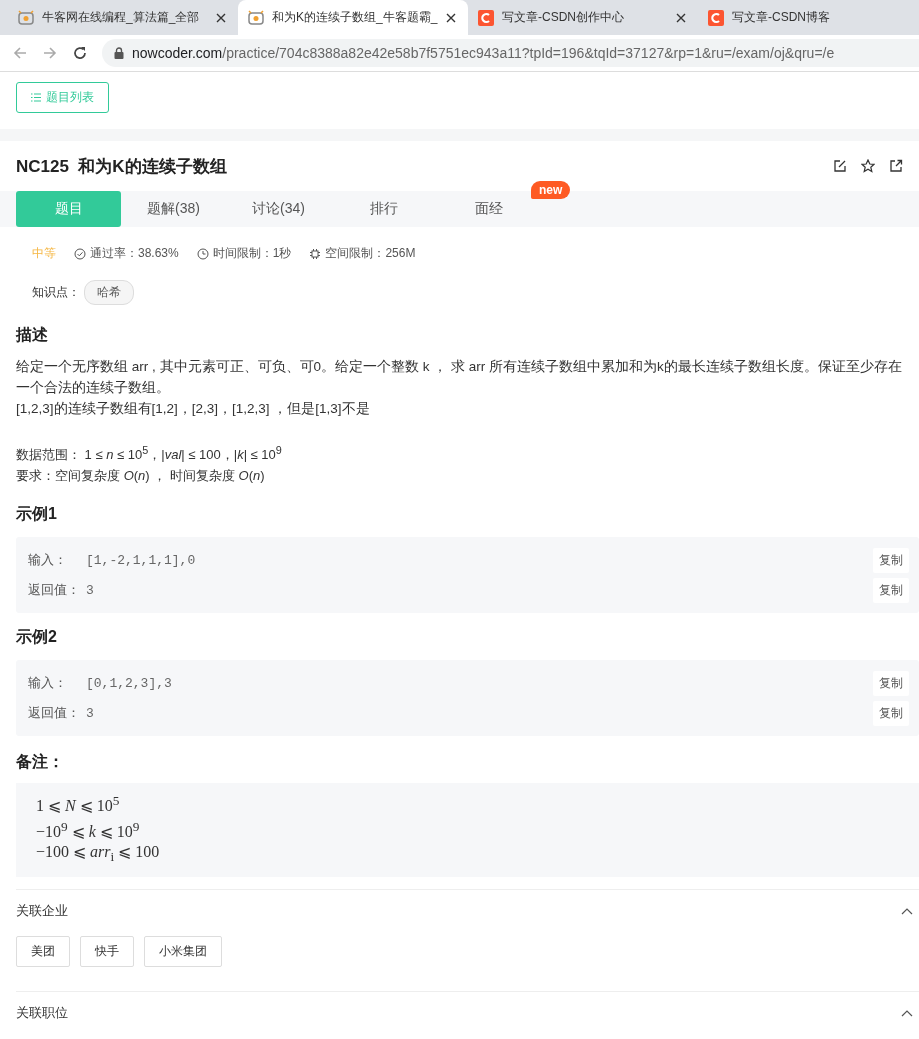  What do you see at coordinates (896, 166) in the screenshot?
I see `share-icon` at bounding box center [896, 166].